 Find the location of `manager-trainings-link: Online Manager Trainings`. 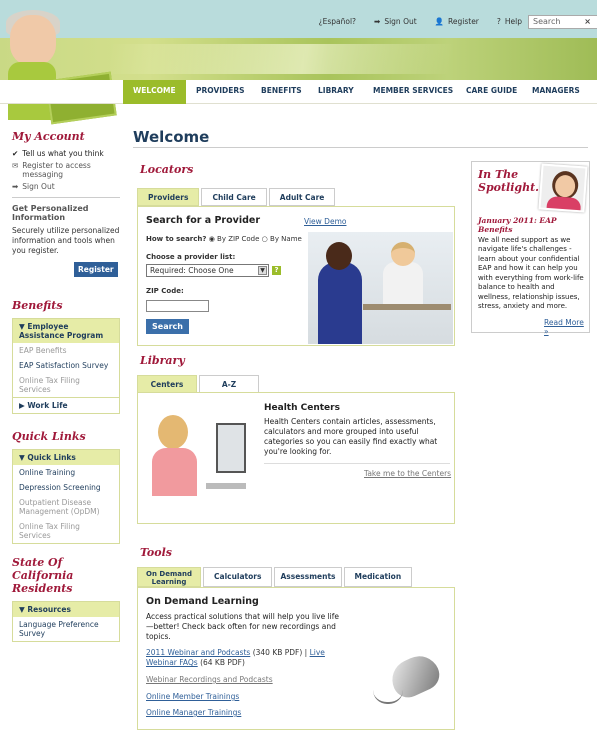

manager-trainings-link: Online Manager Trainings is located at coordinates (193, 712).